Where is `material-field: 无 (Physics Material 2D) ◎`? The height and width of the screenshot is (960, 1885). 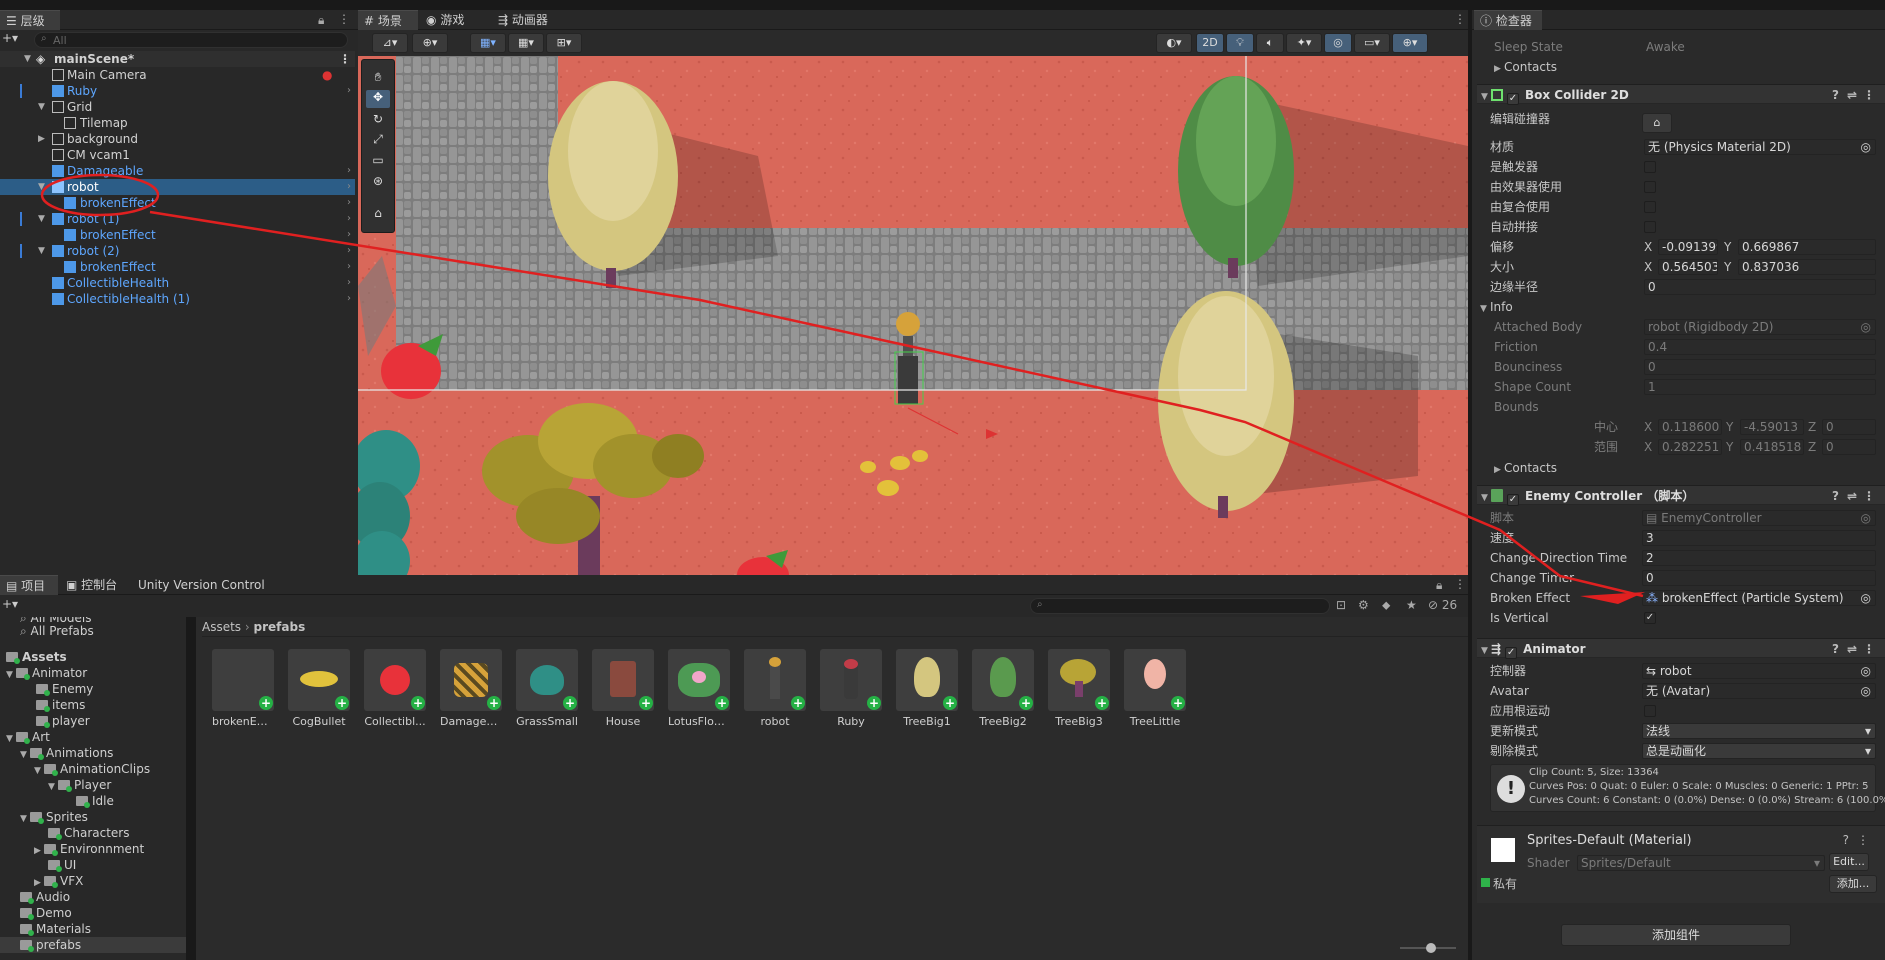
material-field: 无 (Physics Material 2D) ◎ is located at coordinates (1760, 147).